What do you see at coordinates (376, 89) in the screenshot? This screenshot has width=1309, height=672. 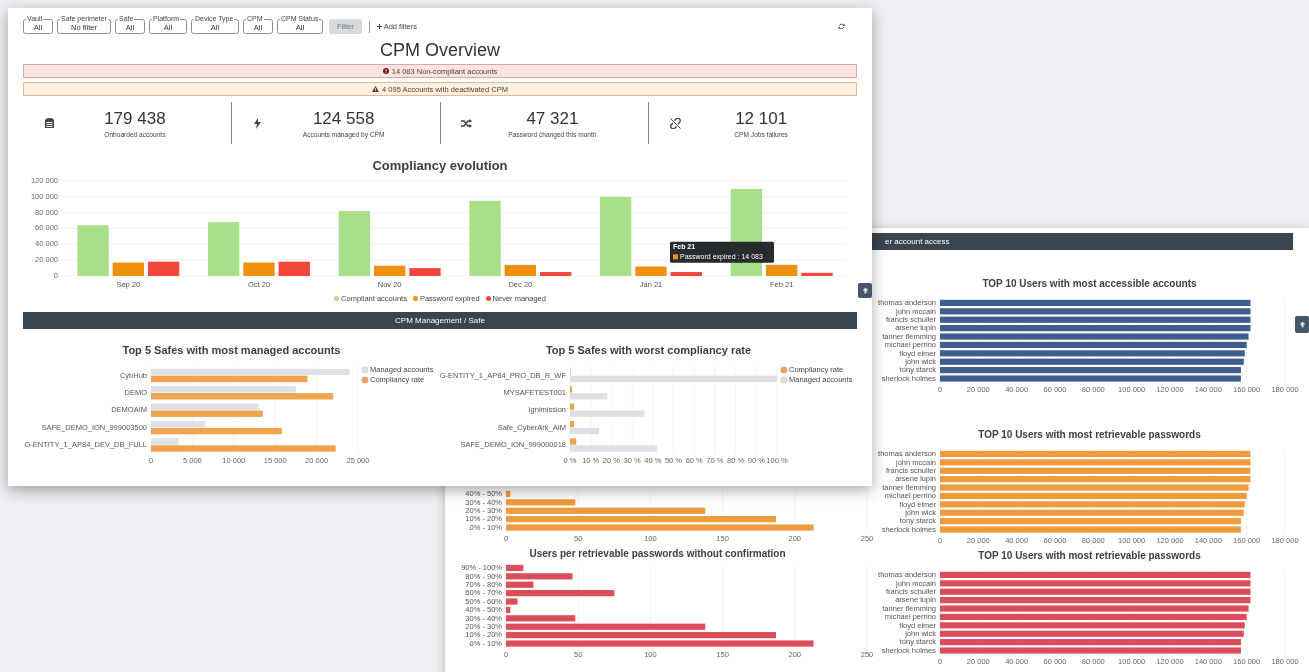 I see `warning-icon` at bounding box center [376, 89].